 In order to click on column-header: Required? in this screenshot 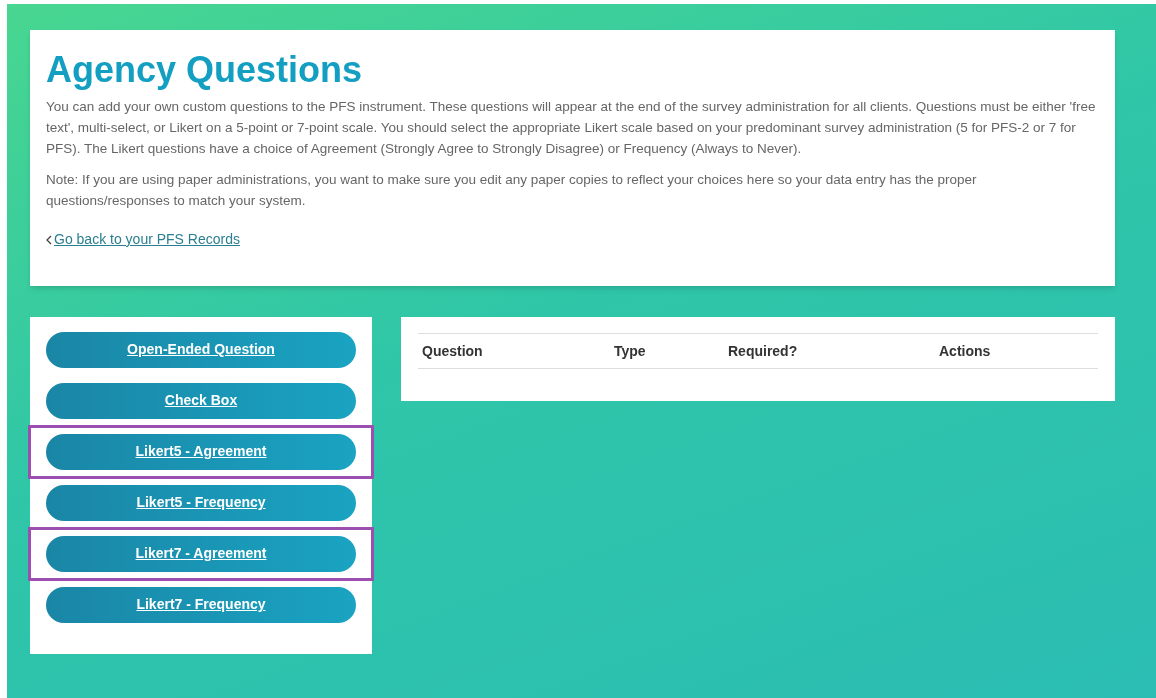, I will do `click(763, 350)`.